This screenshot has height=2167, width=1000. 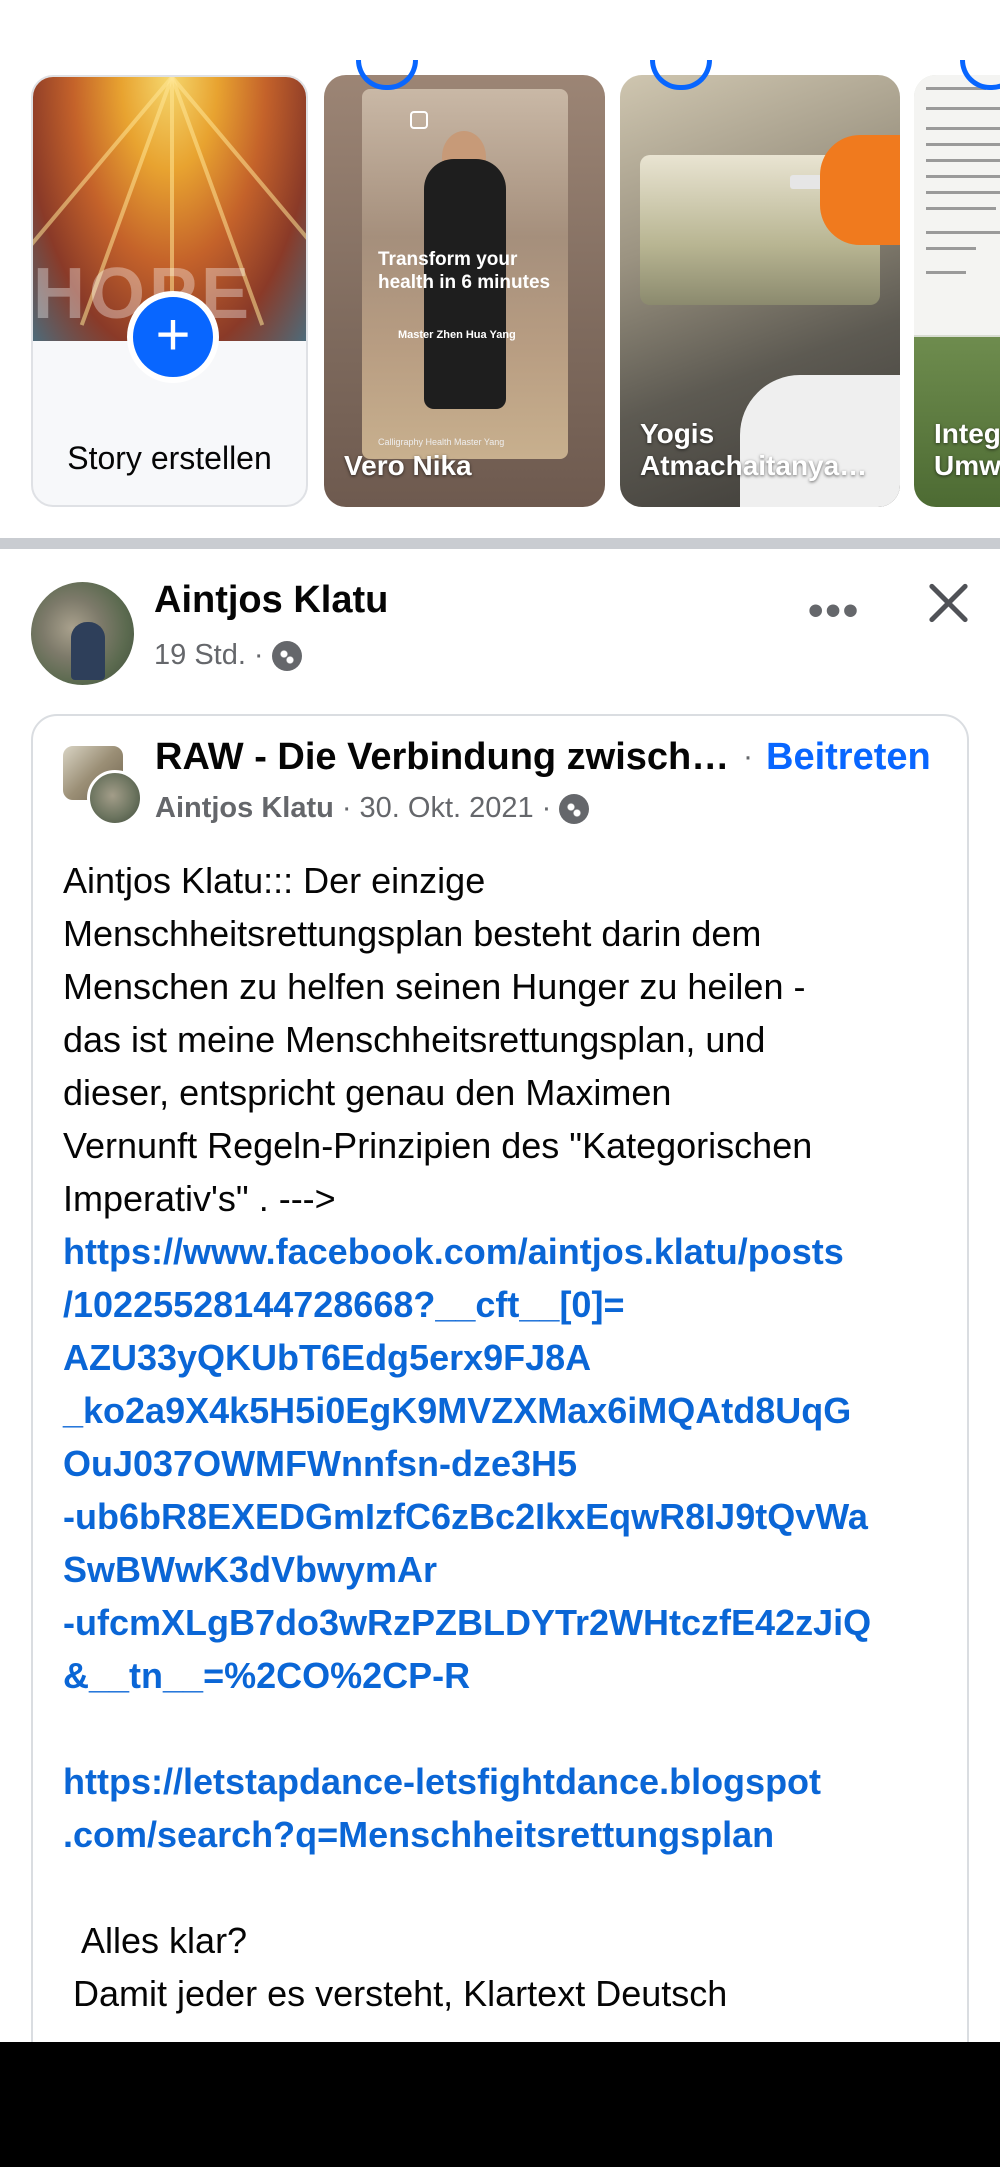 I want to click on original-author: Aintjos Klatu, so click(x=244, y=808).